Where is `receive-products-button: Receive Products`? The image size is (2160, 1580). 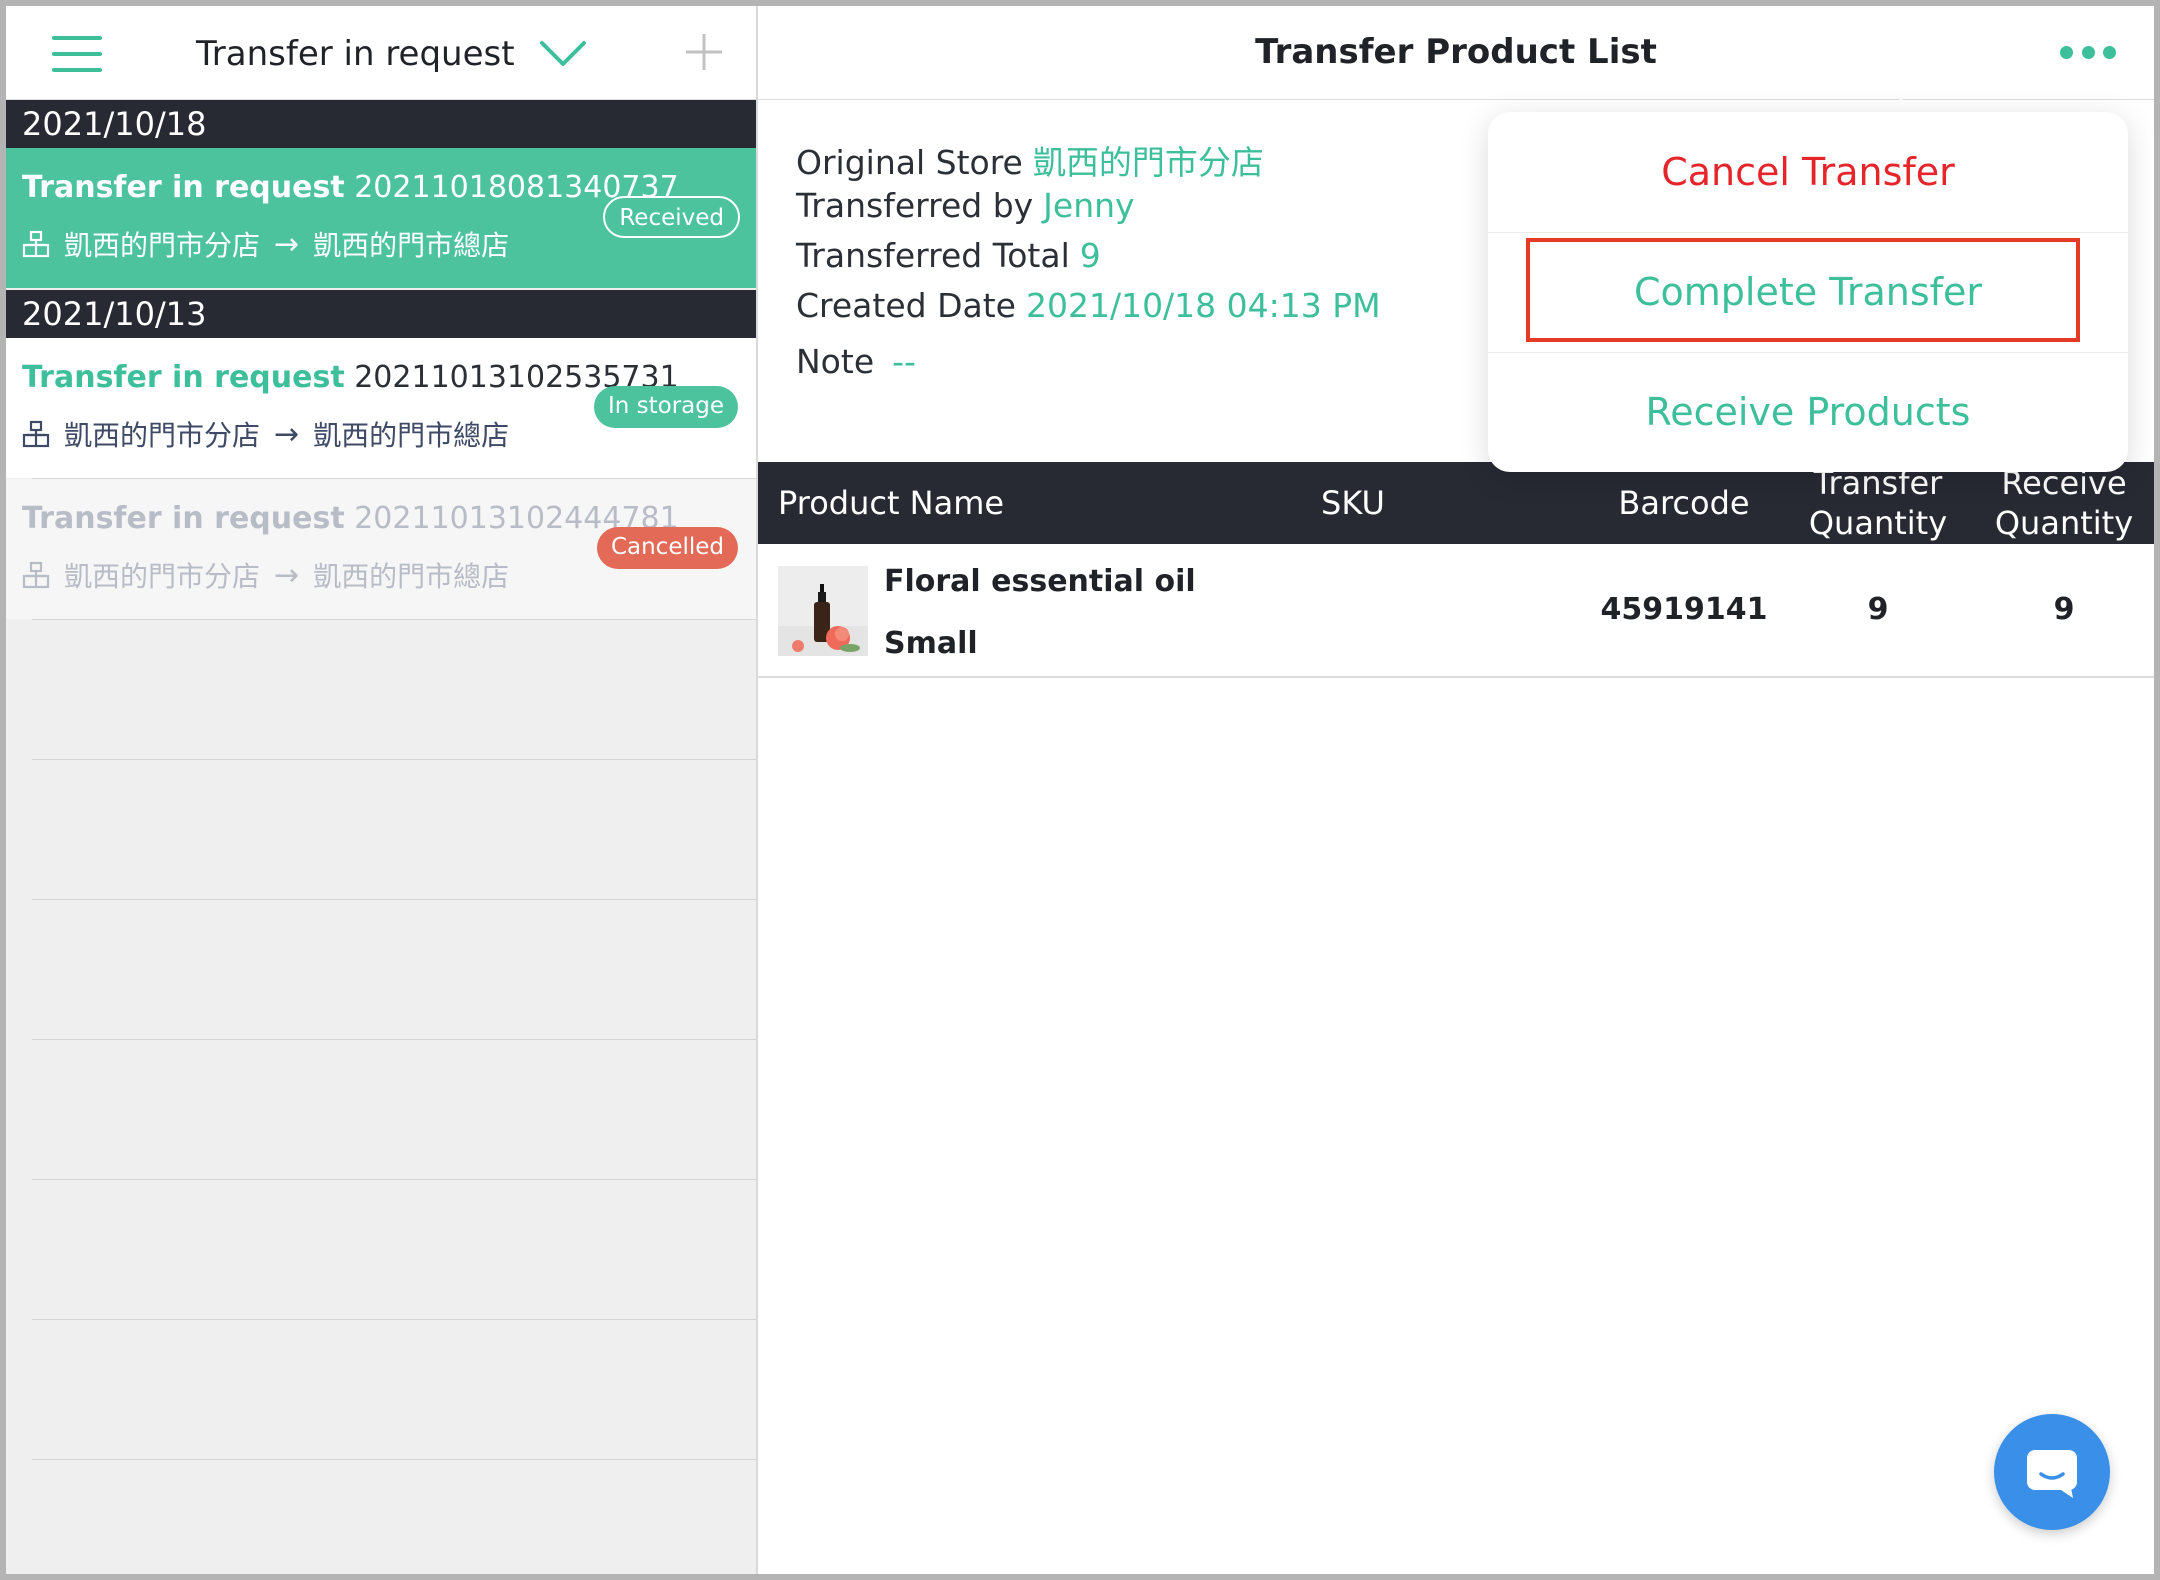
receive-products-button: Receive Products is located at coordinates (1808, 412).